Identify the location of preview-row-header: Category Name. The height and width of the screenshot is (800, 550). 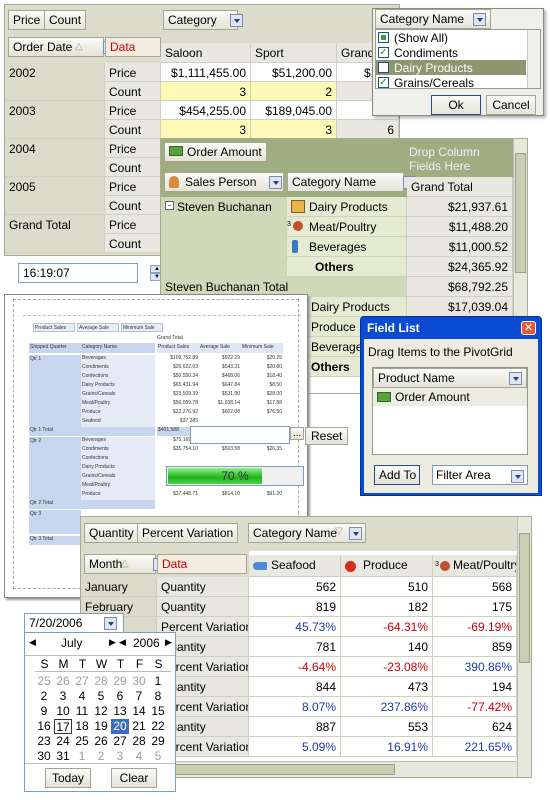
(118, 348).